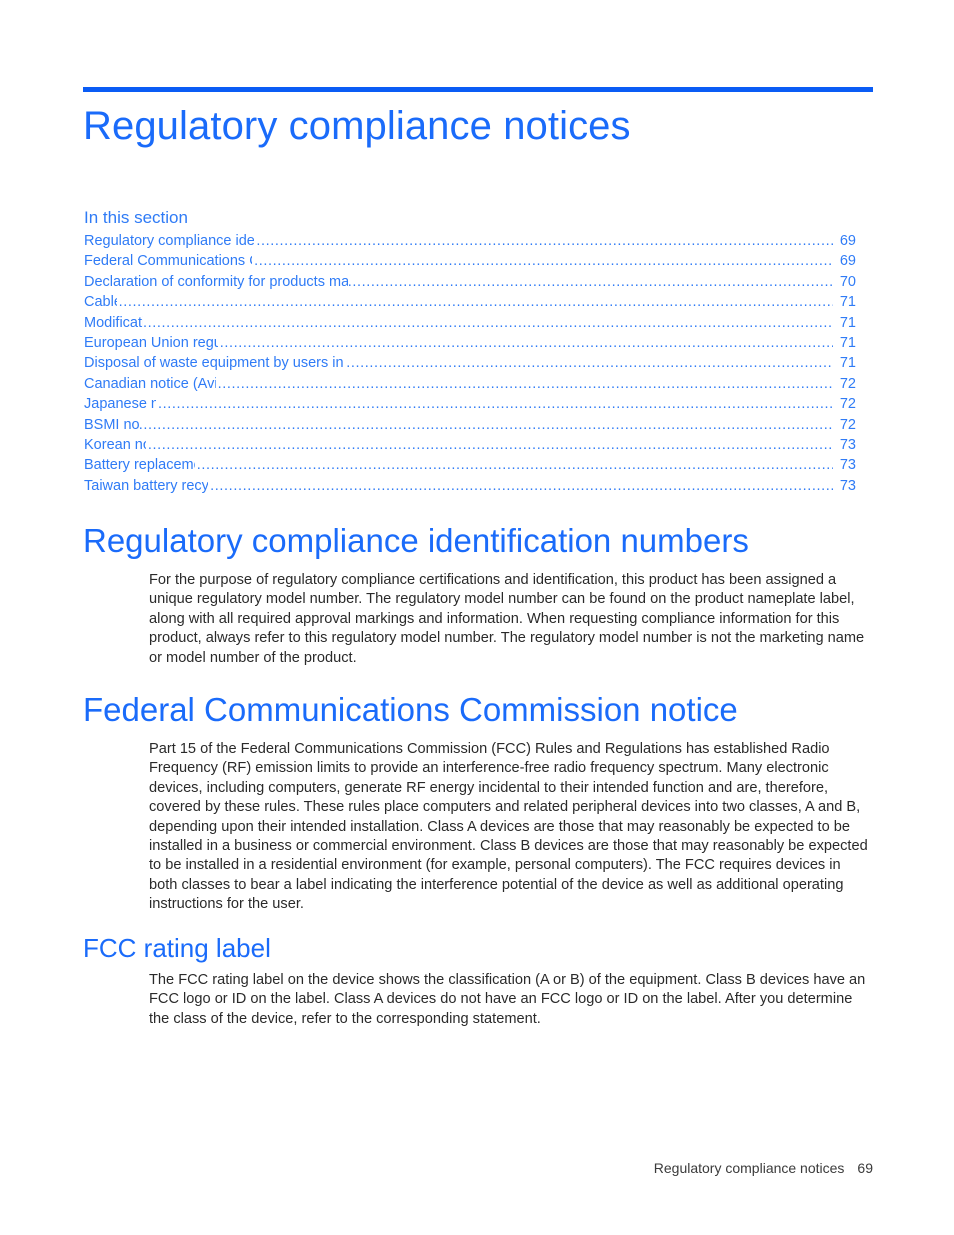 Image resolution: width=954 pixels, height=1235 pixels. Describe the element at coordinates (410, 709) in the screenshot. I see `section-heading-federal-communications-commission-notice: Federal Communications Commission notice` at that location.